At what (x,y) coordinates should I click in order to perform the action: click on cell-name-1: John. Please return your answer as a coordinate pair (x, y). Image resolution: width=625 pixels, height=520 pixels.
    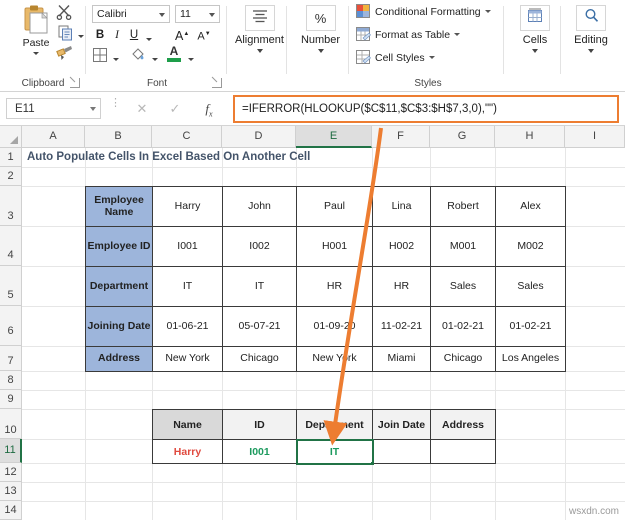
    Looking at the image, I should click on (259, 206).